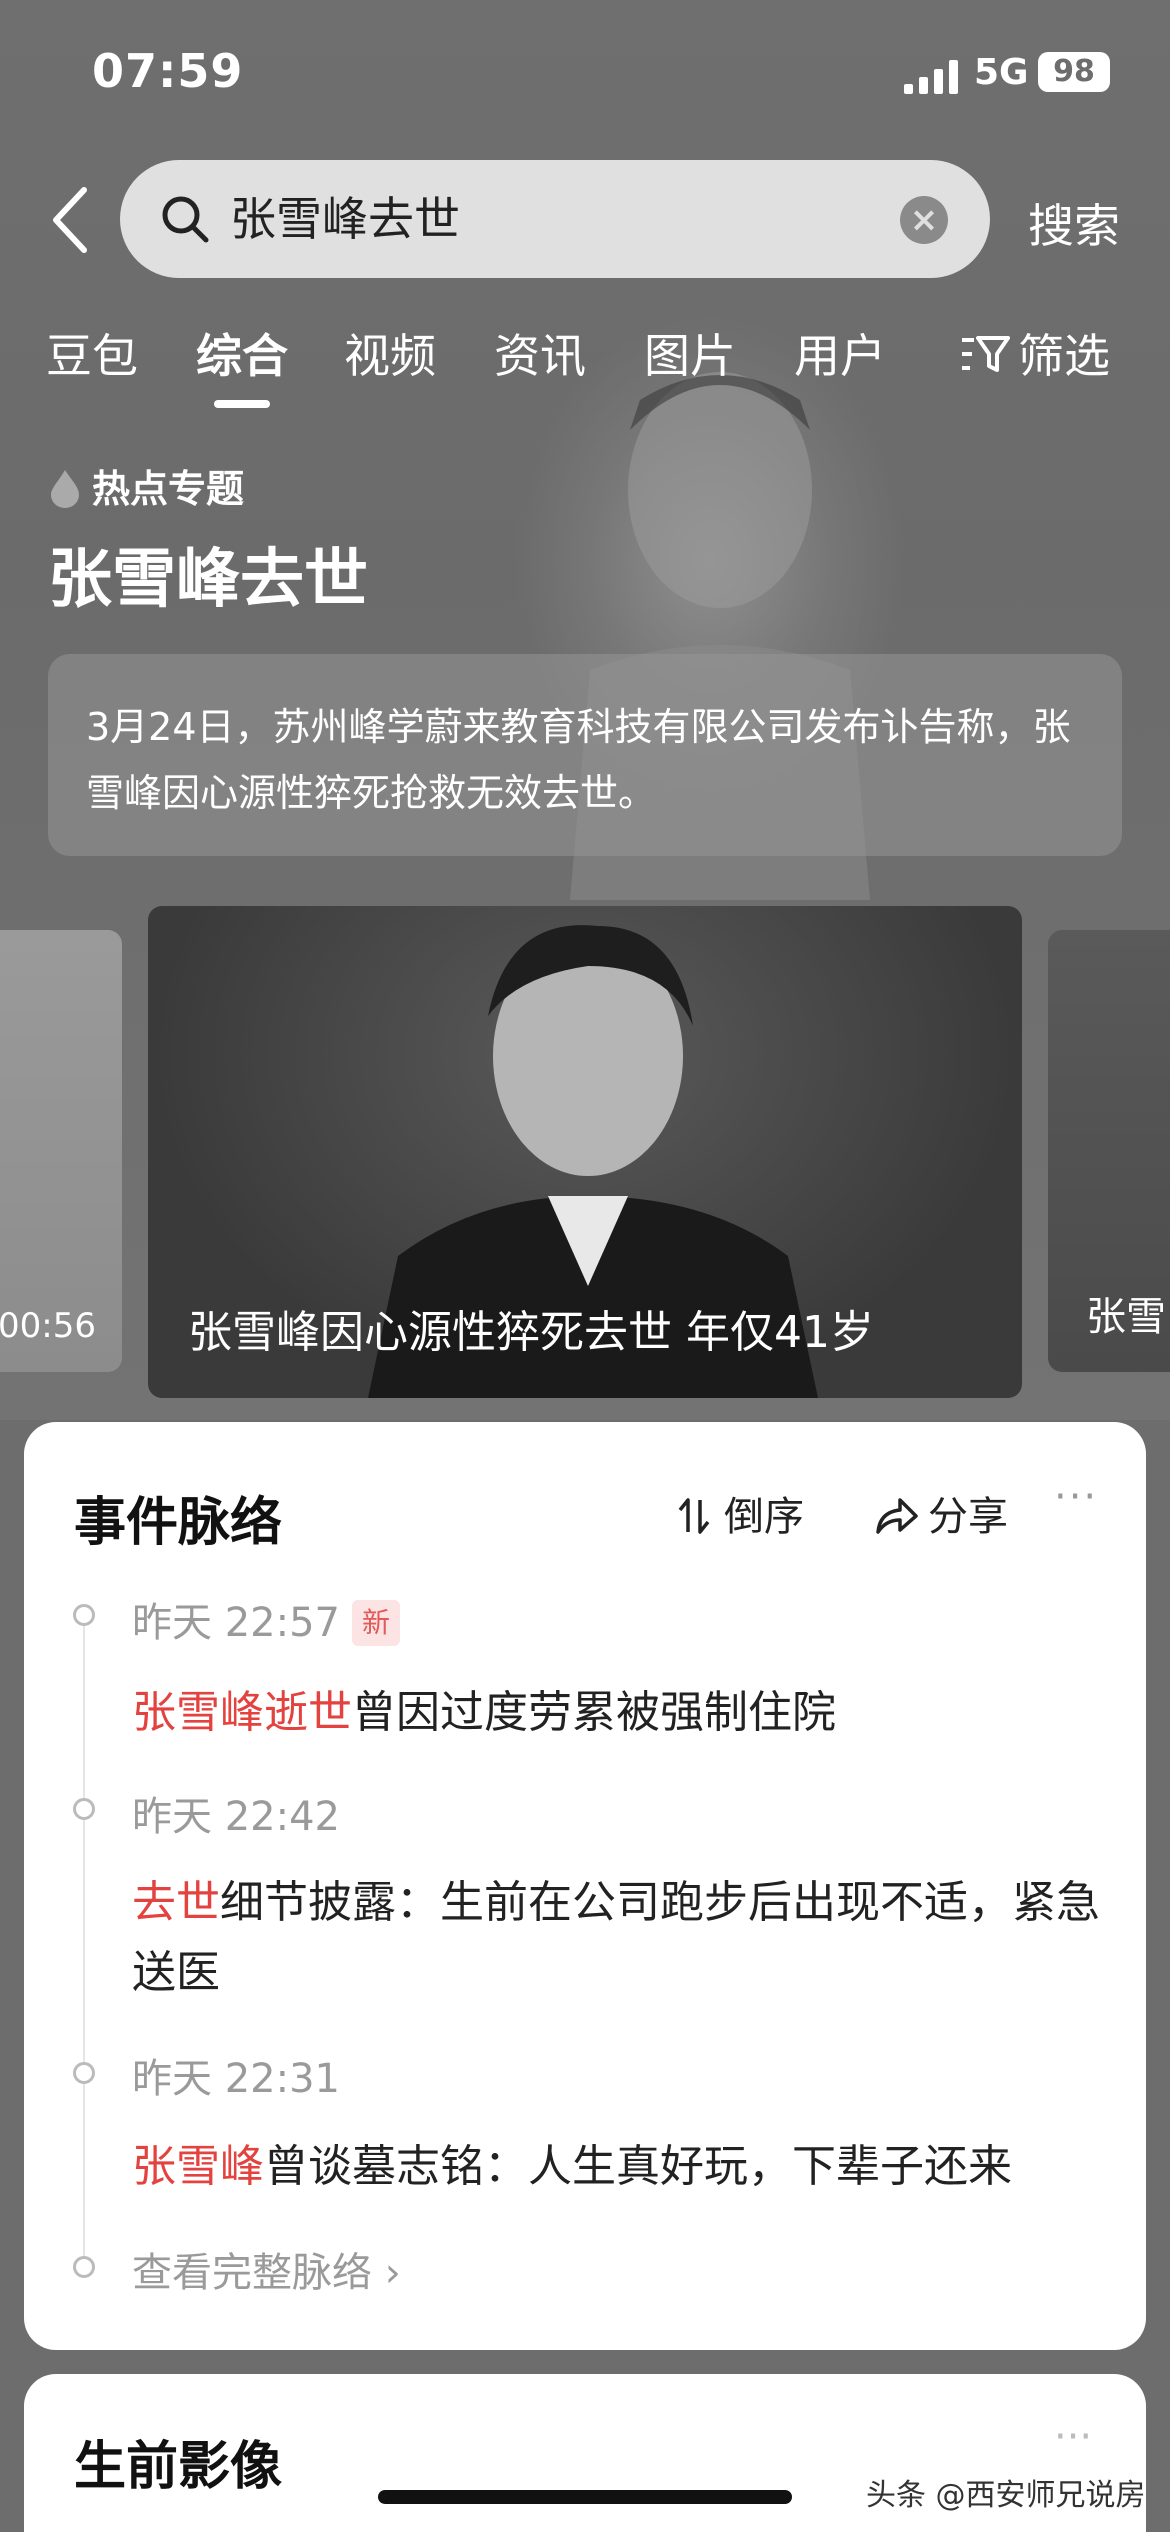 Image resolution: width=1170 pixels, height=2532 pixels. I want to click on view-full-timeline-link: 查看完整脉络 ›, so click(266, 2269).